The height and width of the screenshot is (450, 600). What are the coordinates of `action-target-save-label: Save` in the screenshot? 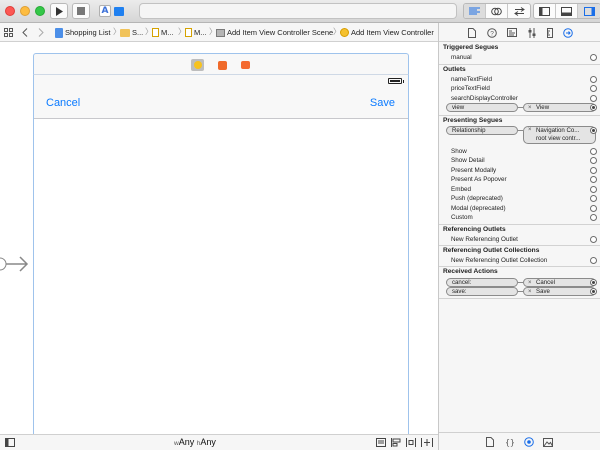 It's located at (543, 291).